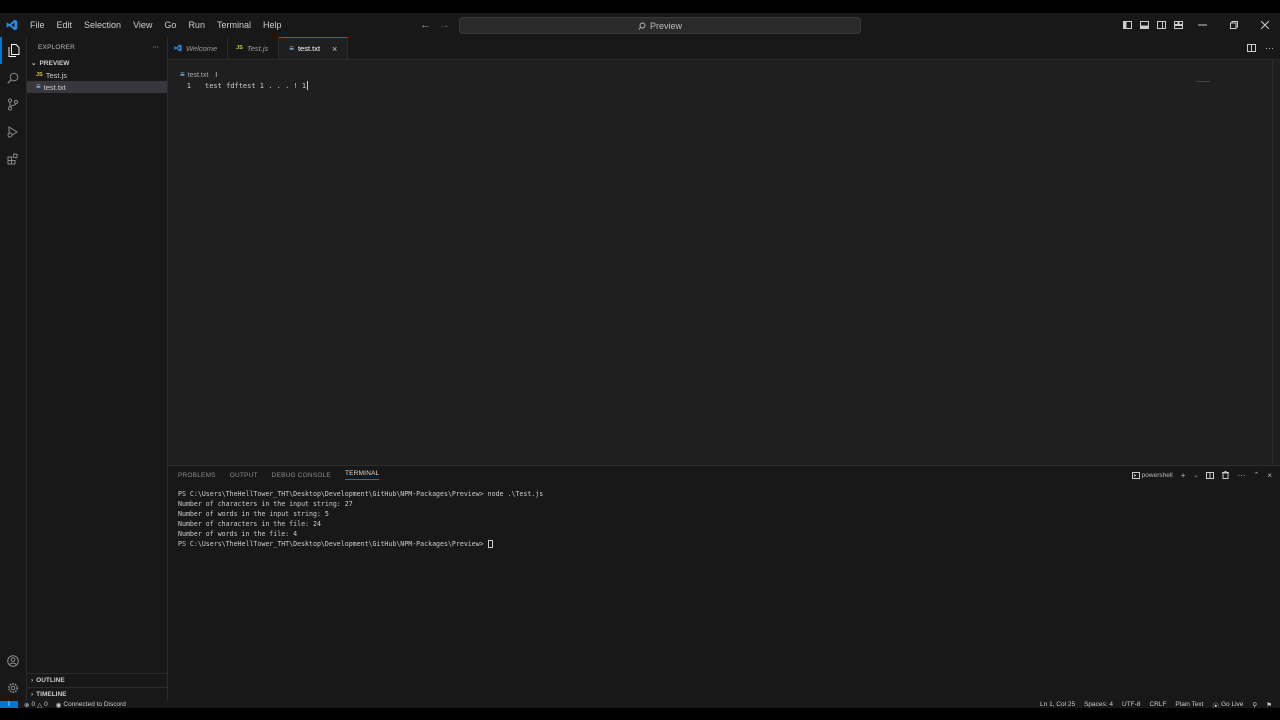 The height and width of the screenshot is (720, 1280). I want to click on text-cursor, so click(308, 85).